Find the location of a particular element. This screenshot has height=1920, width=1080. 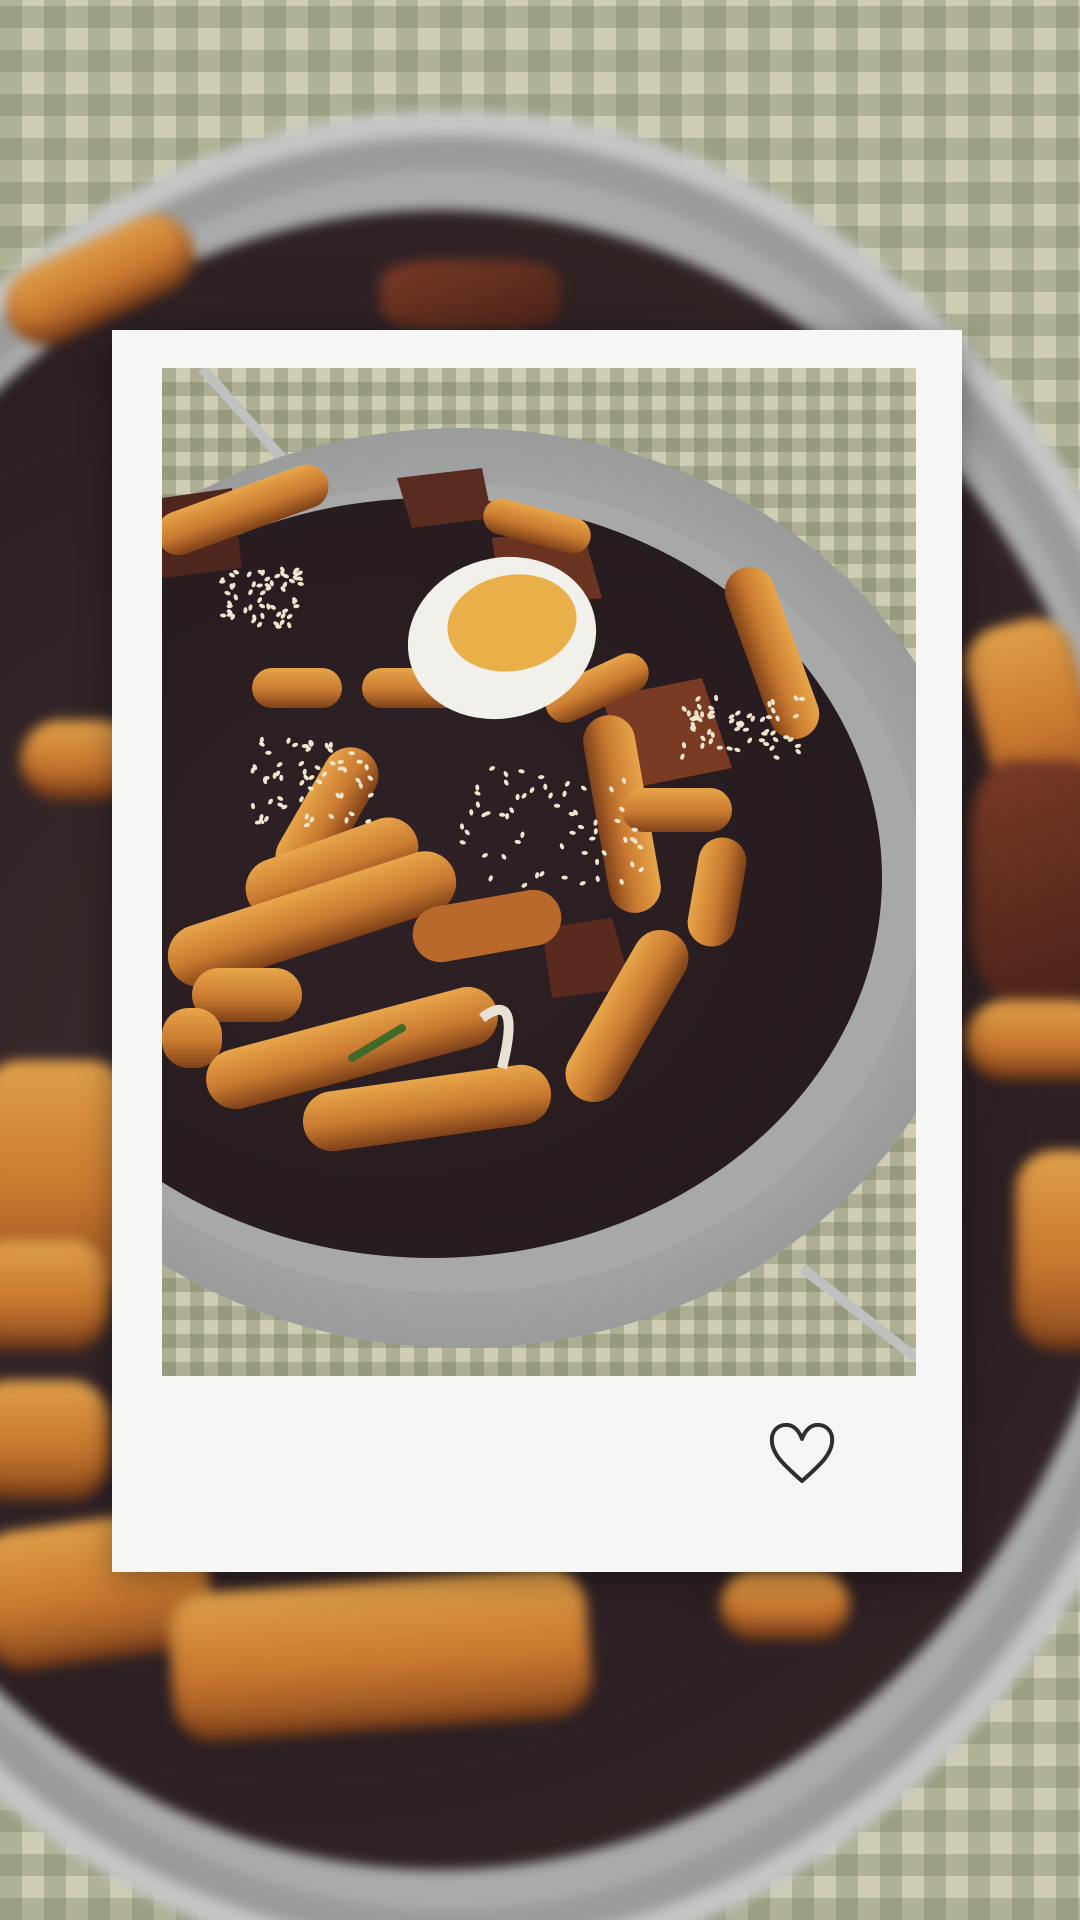

meat-piece is located at coordinates (444, 498).